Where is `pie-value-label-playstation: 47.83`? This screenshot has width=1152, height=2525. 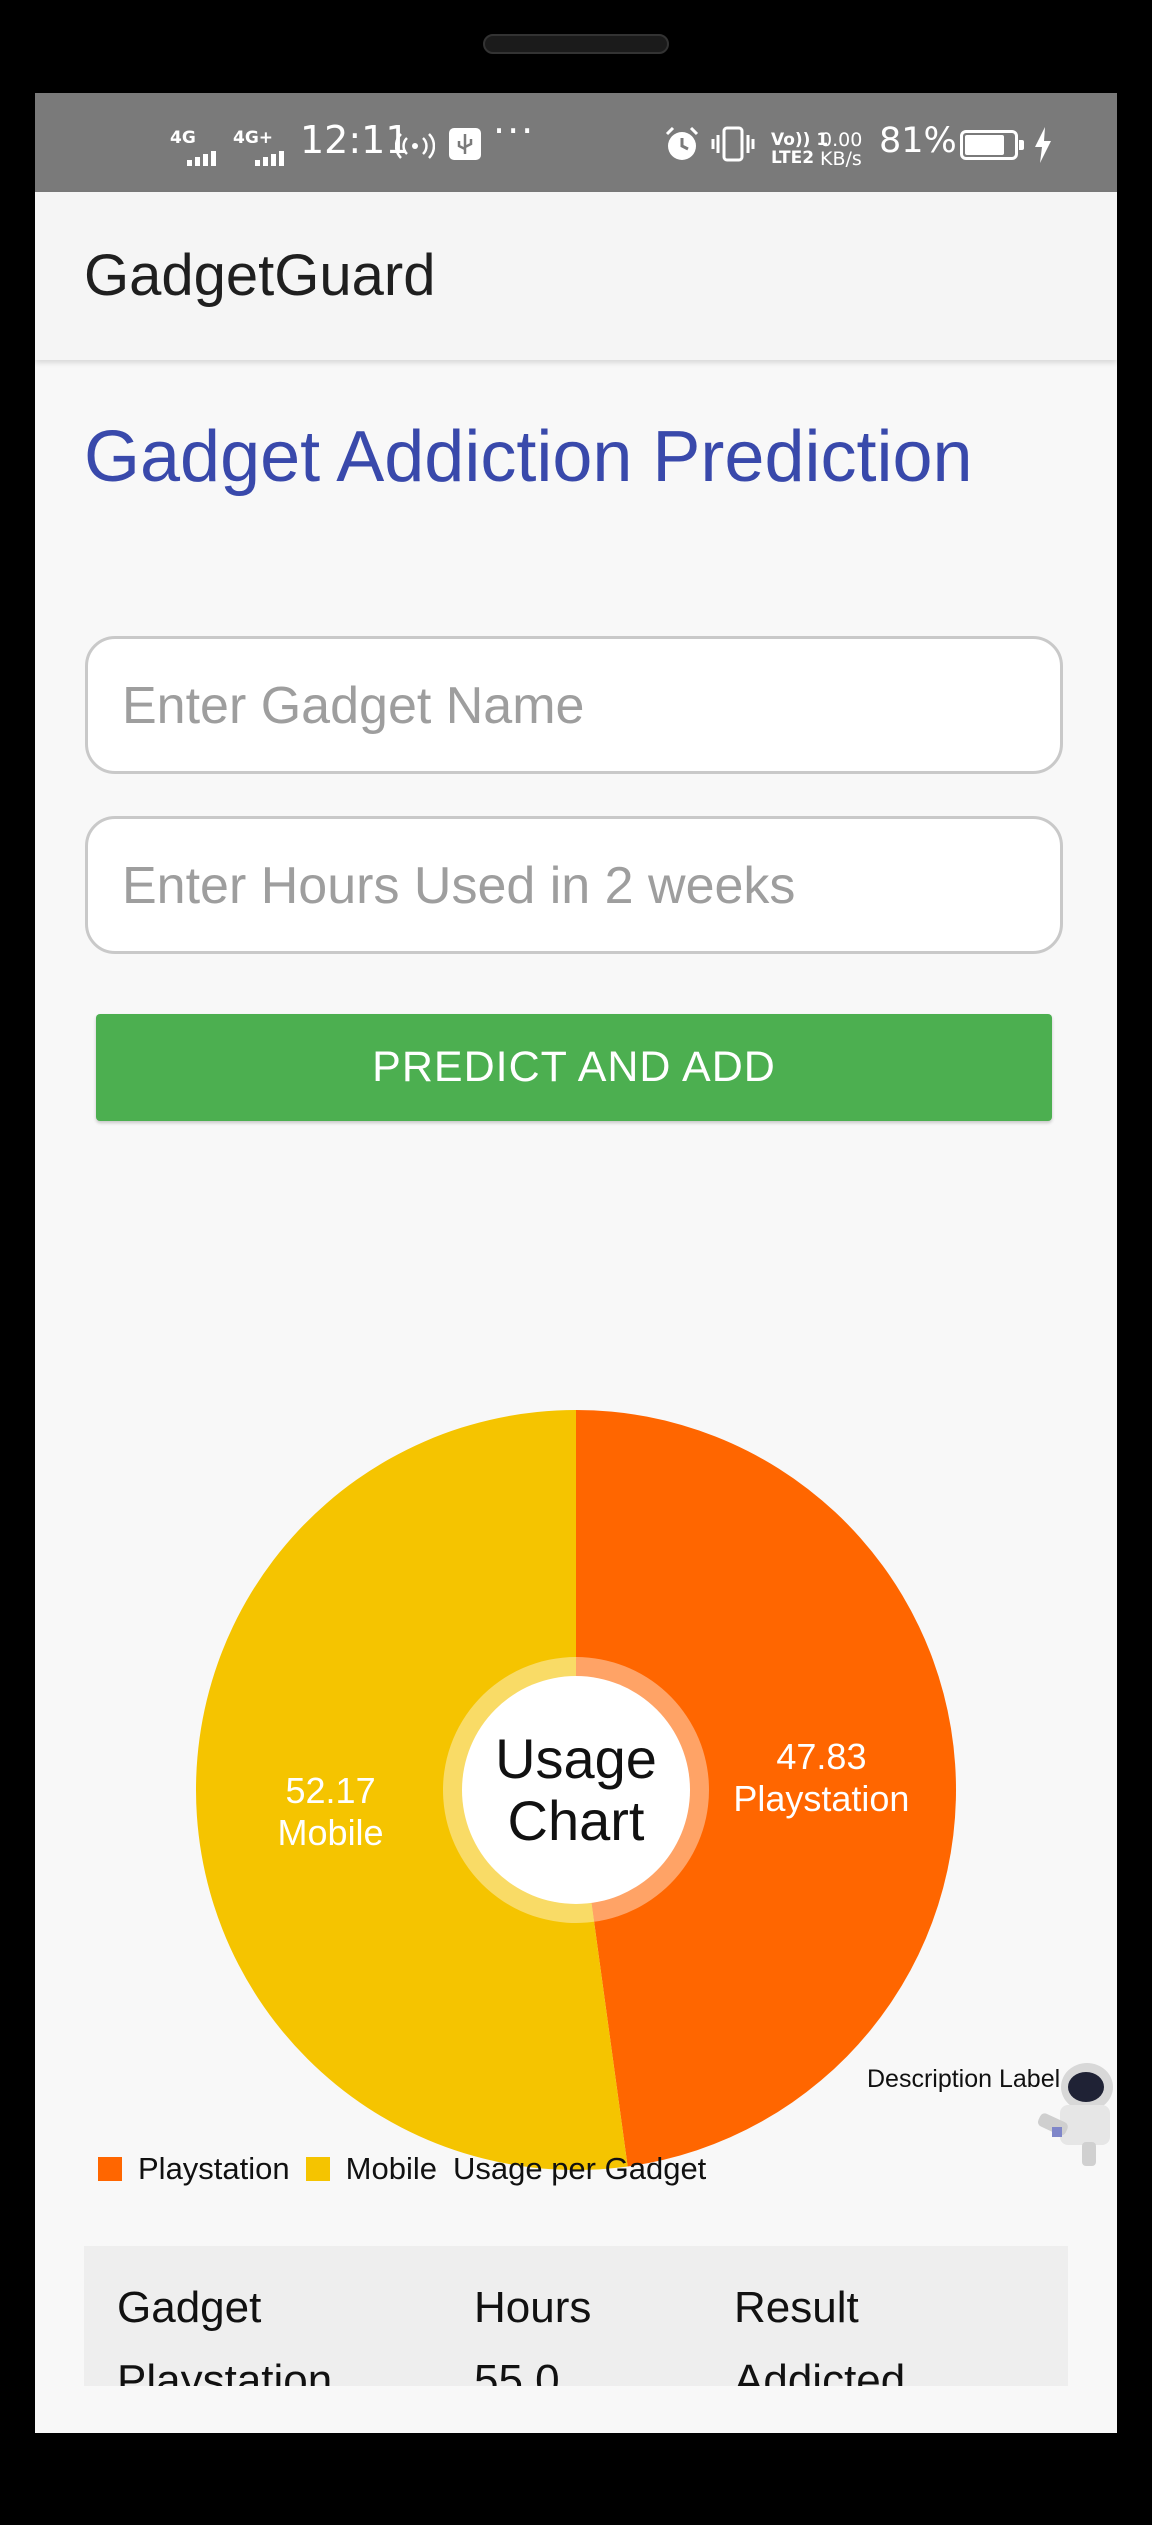
pie-value-label-playstation: 47.83 is located at coordinates (821, 1756).